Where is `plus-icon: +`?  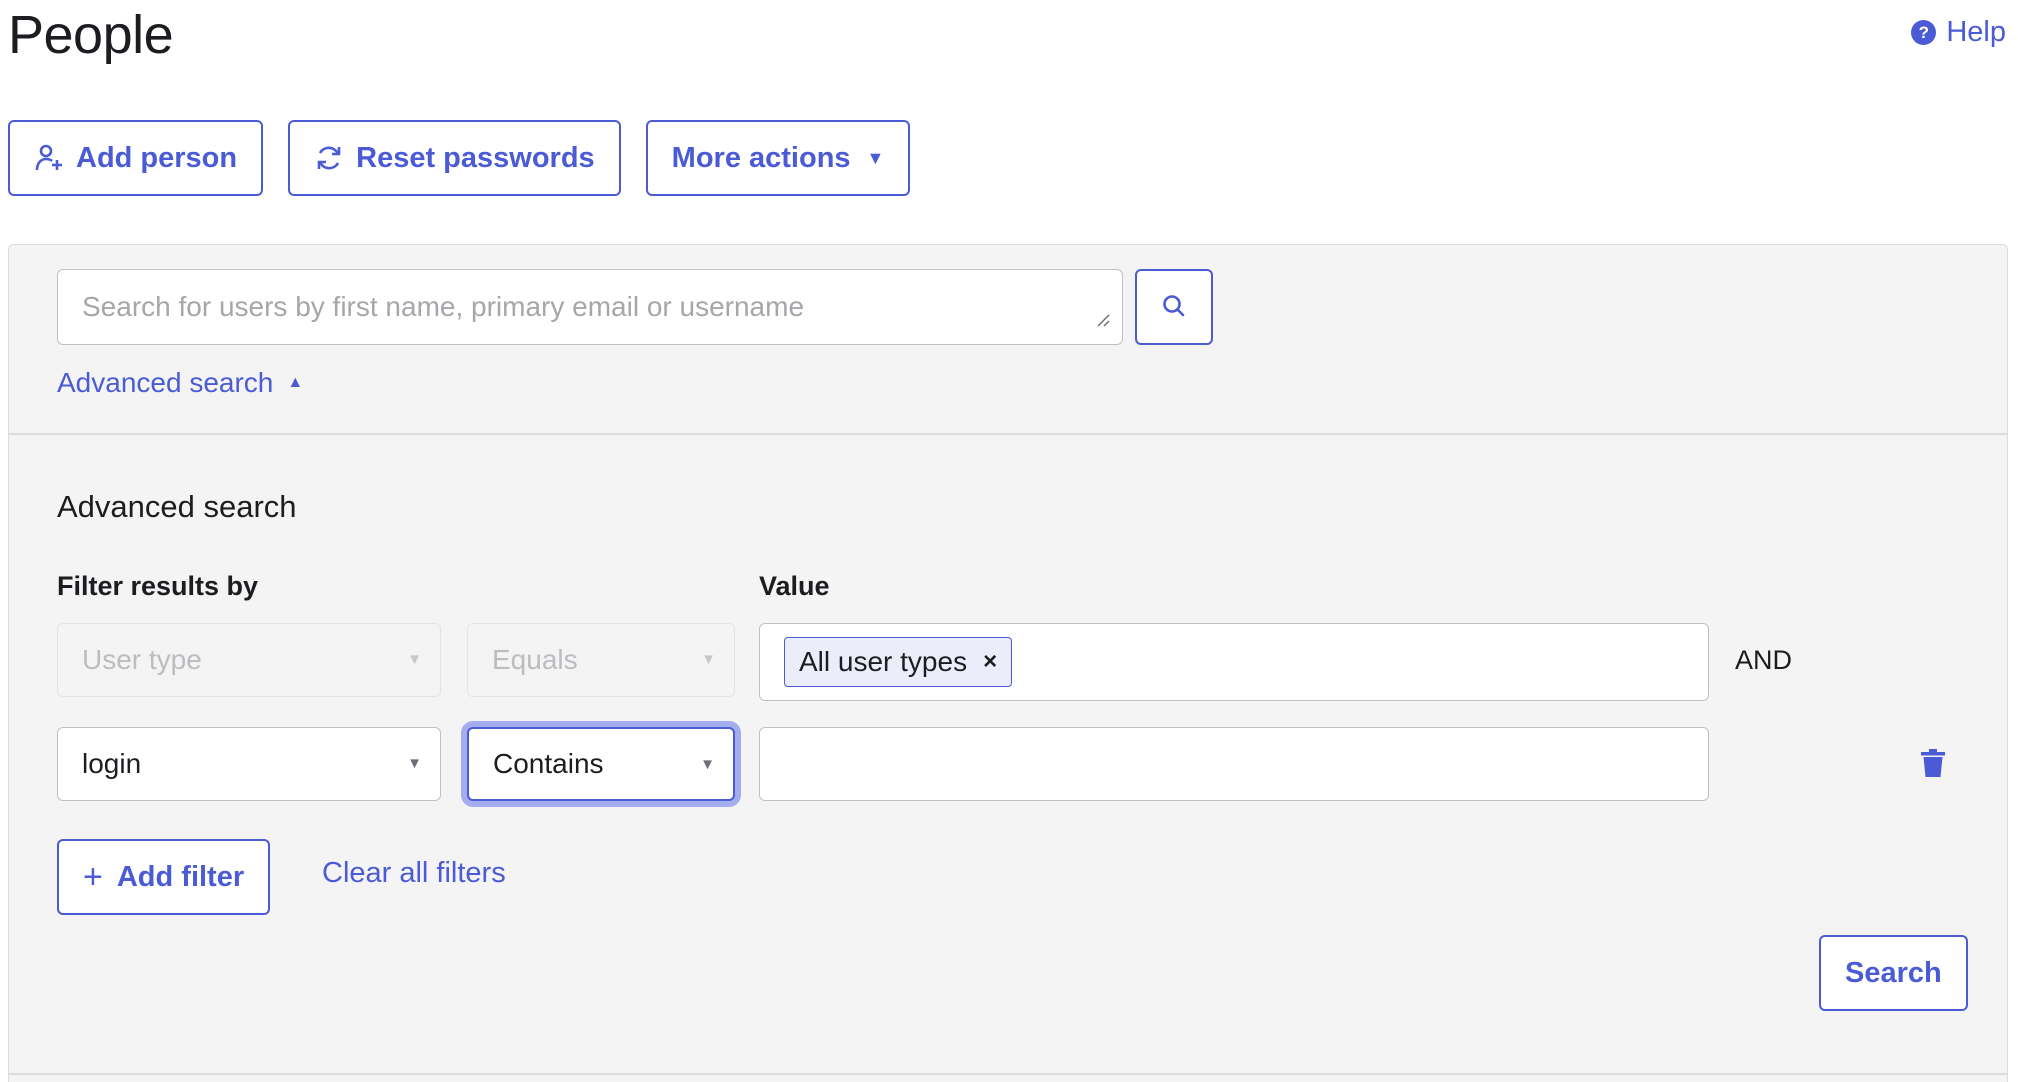 plus-icon: + is located at coordinates (93, 877).